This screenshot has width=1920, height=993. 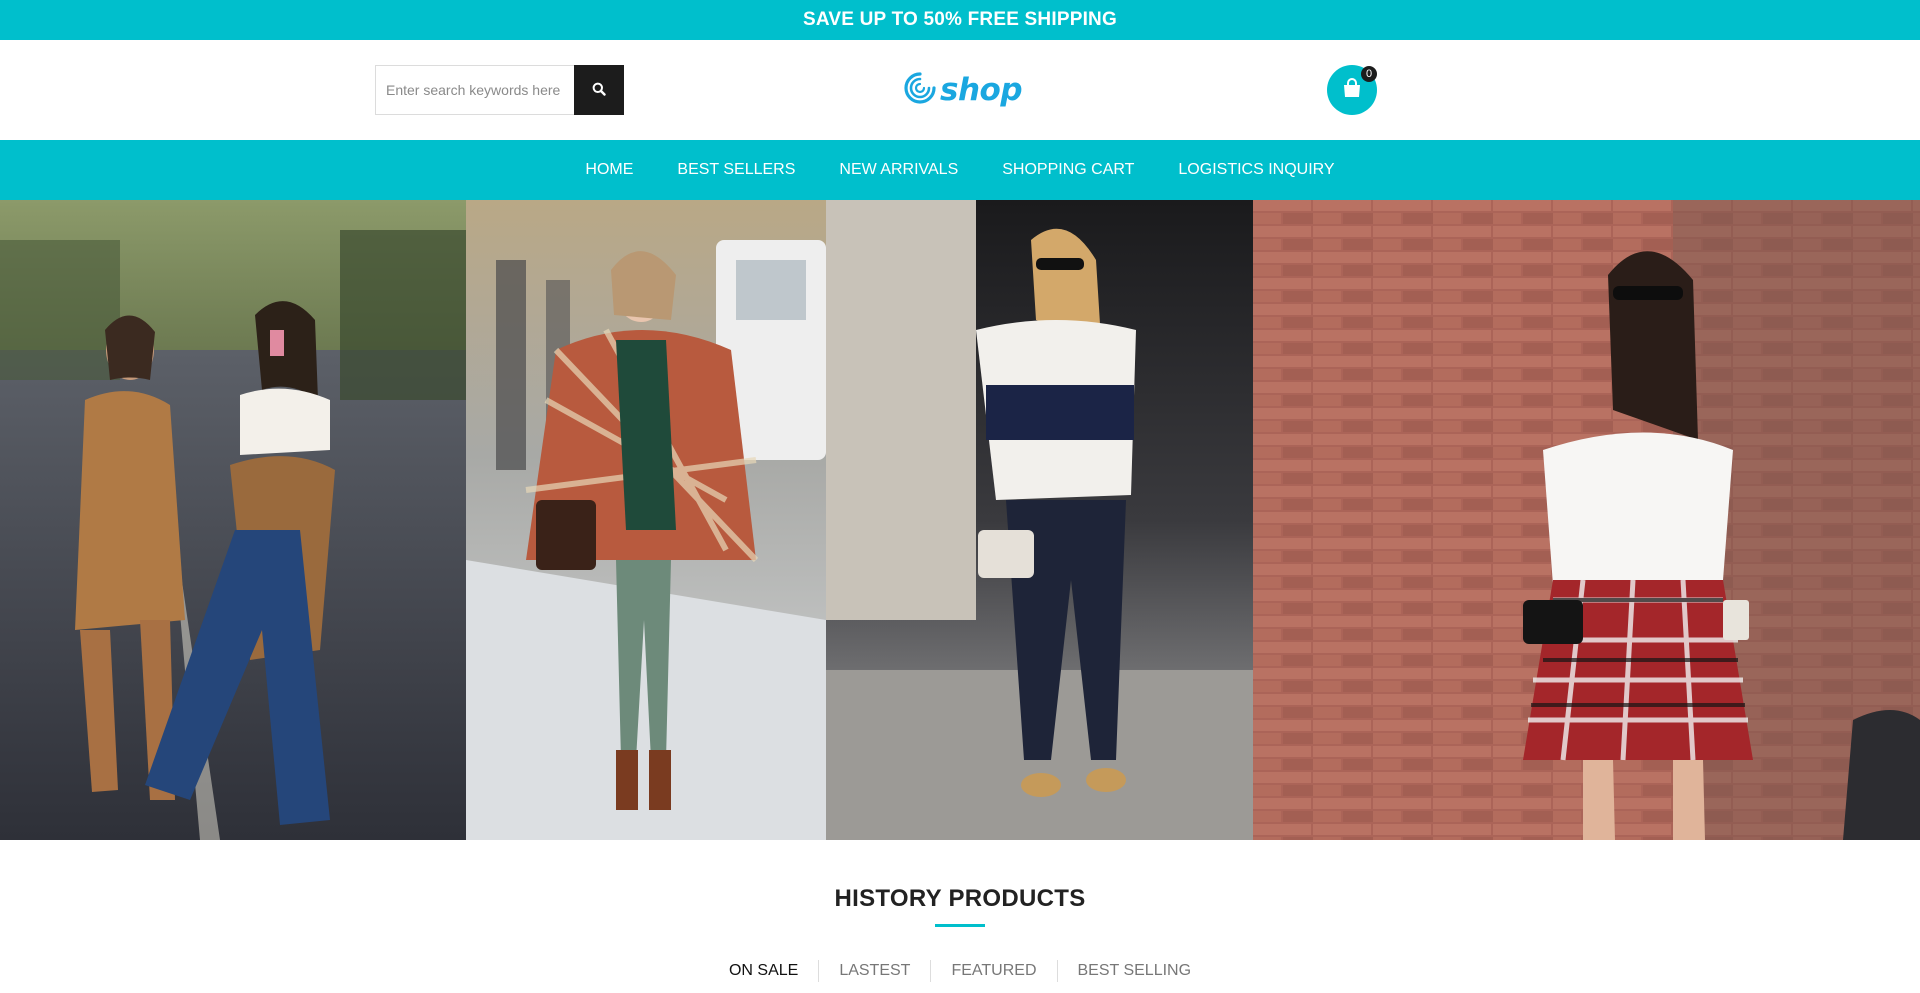 I want to click on product-tabs: ON SALE LASTEST FEATURED BEST SELLING, so click(x=960, y=971).